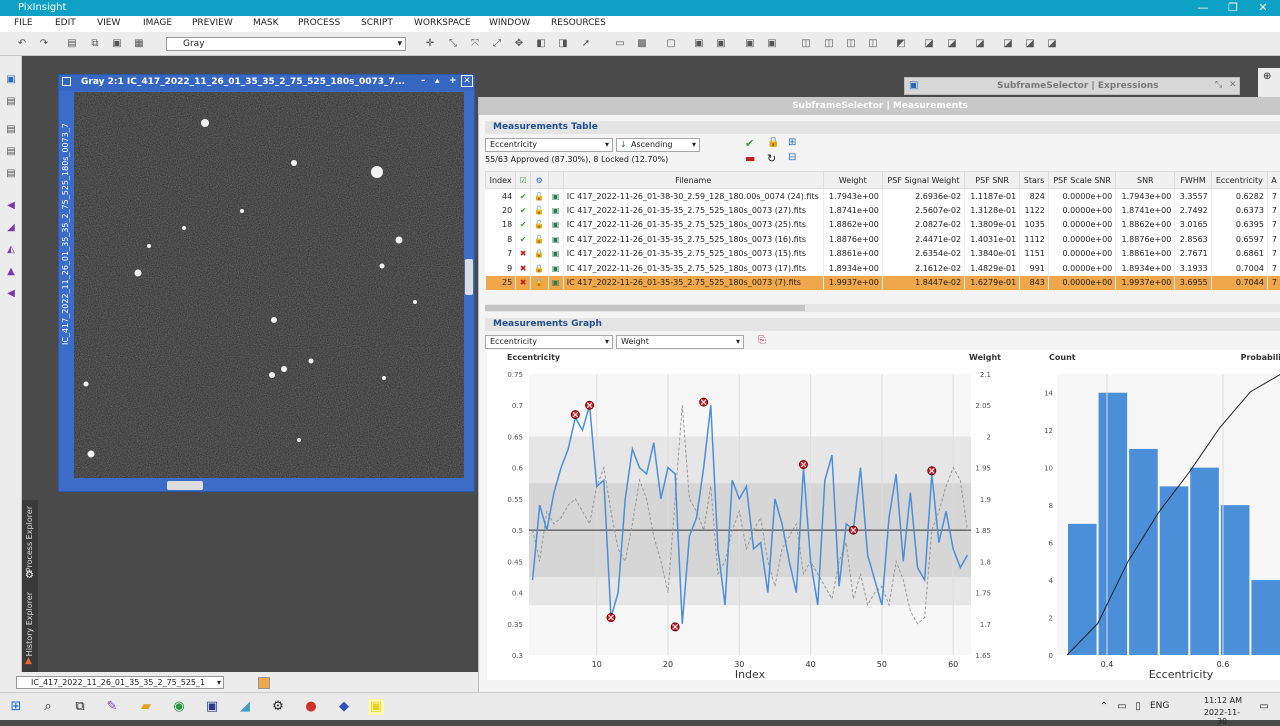 This screenshot has width=1280, height=726. Describe the element at coordinates (72, 44) in the screenshot. I see `identifier-icon: ▤` at that location.